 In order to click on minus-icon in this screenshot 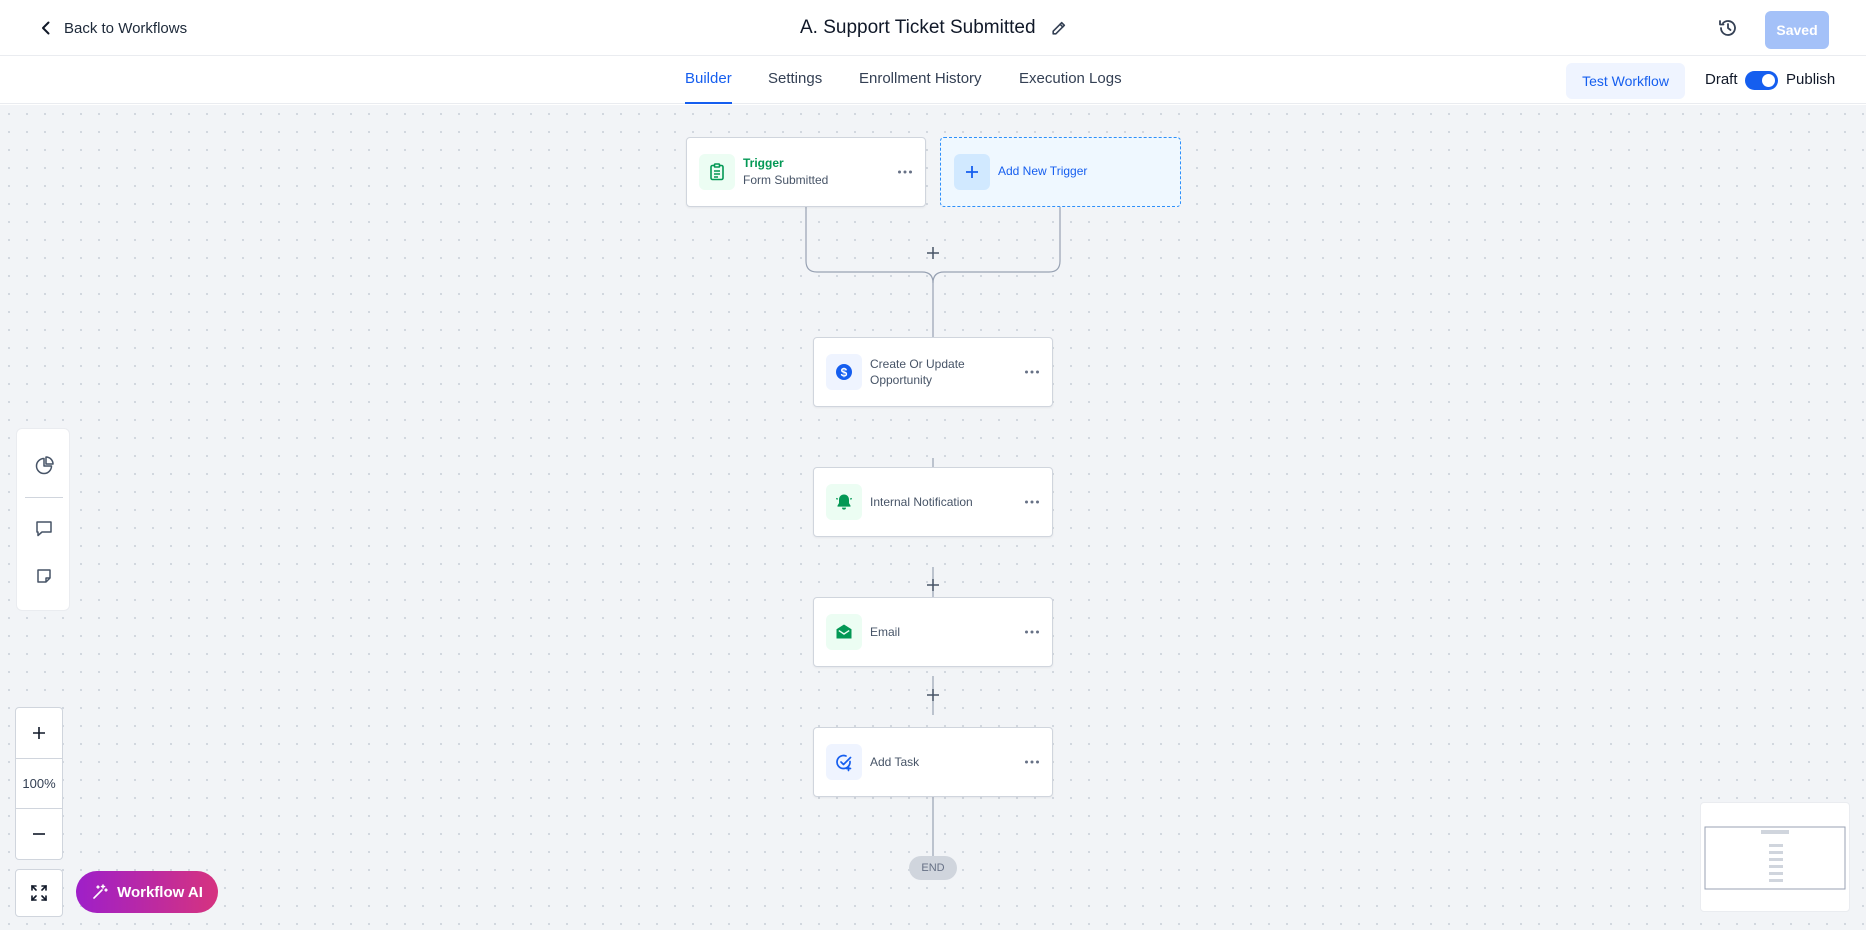, I will do `click(39, 834)`.